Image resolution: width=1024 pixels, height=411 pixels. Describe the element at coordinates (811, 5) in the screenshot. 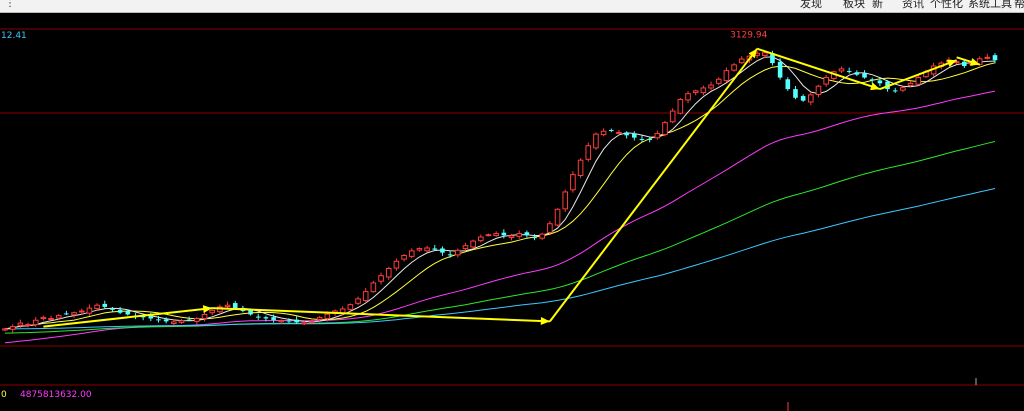

I see `menu-item: 发现` at that location.